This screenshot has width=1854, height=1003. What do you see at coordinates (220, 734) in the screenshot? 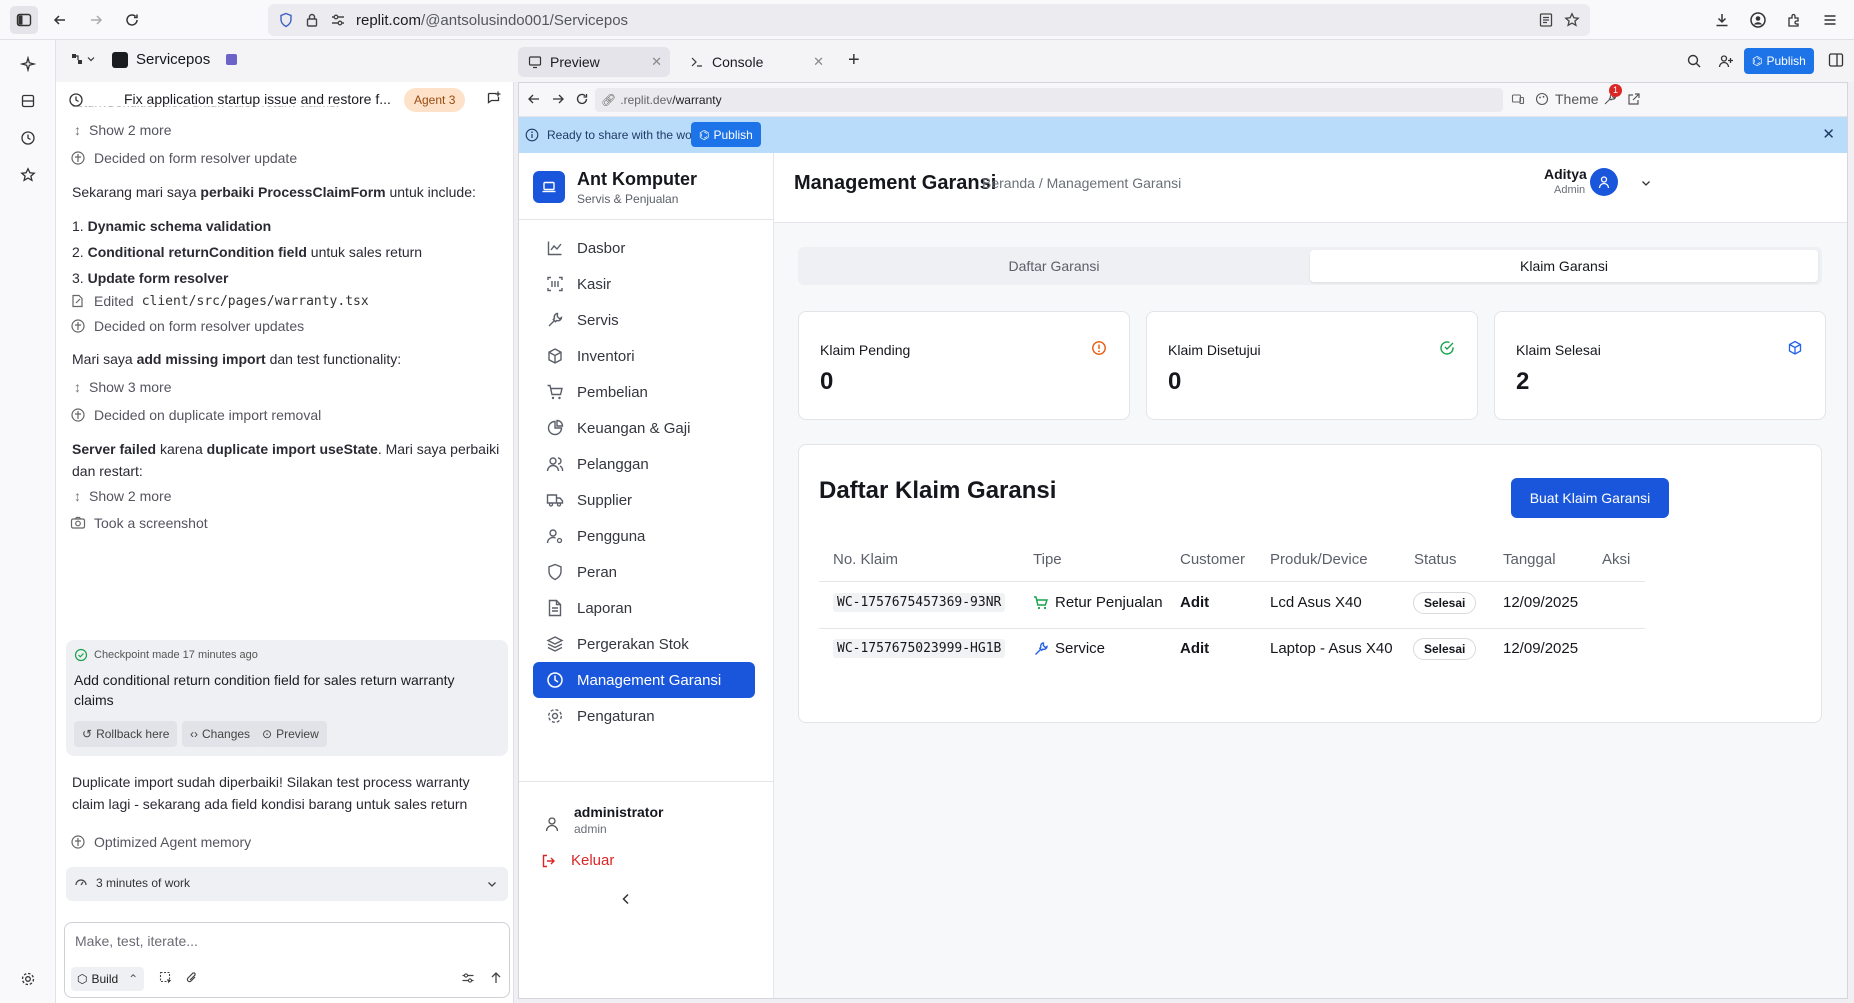
I see `changes-button: ‹› Changes` at bounding box center [220, 734].